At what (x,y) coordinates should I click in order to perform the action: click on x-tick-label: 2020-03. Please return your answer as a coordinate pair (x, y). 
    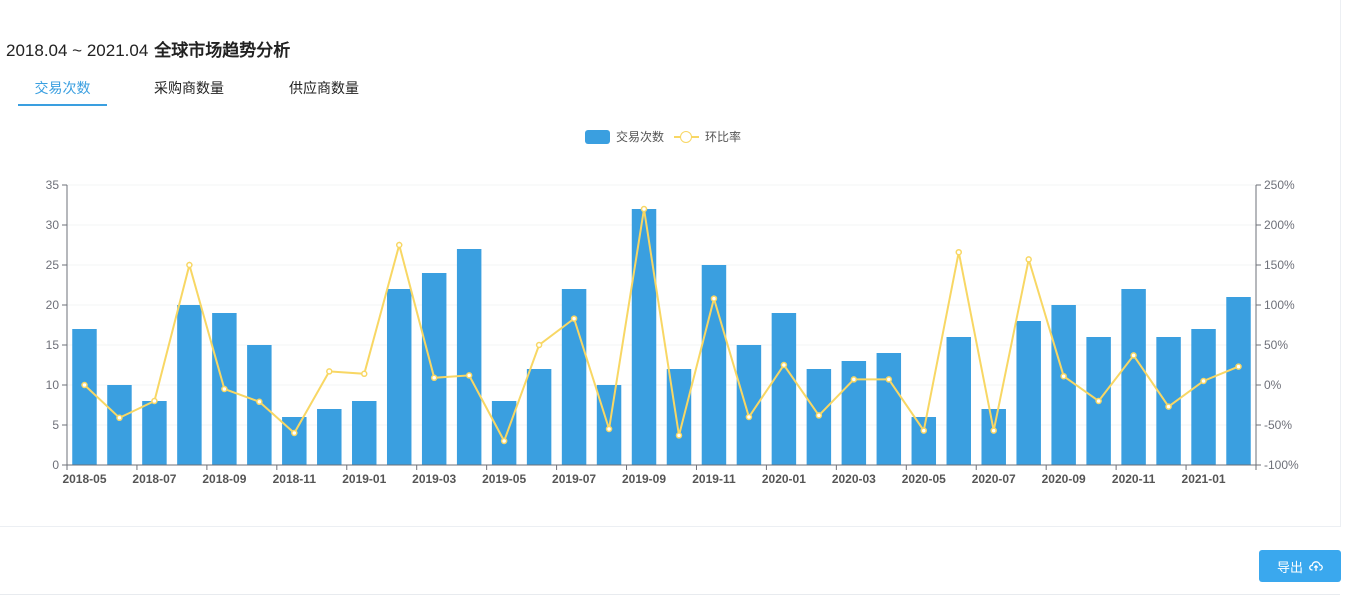
    Looking at the image, I should click on (854, 479).